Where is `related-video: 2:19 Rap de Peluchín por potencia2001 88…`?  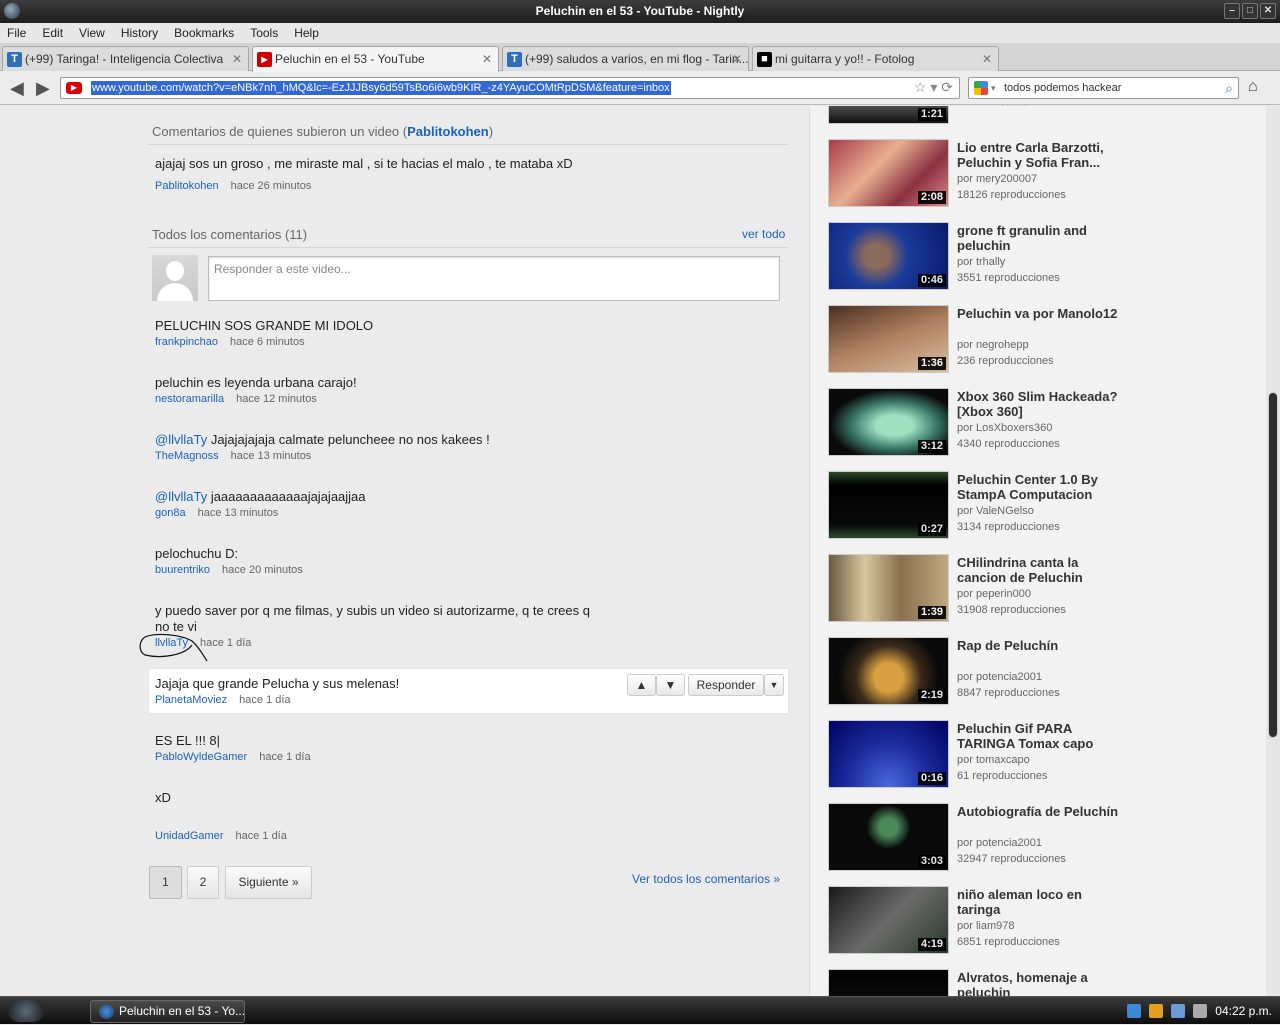
related-video: 2:19 Rap de Peluchín por potencia2001 88… is located at coordinates (1043, 671).